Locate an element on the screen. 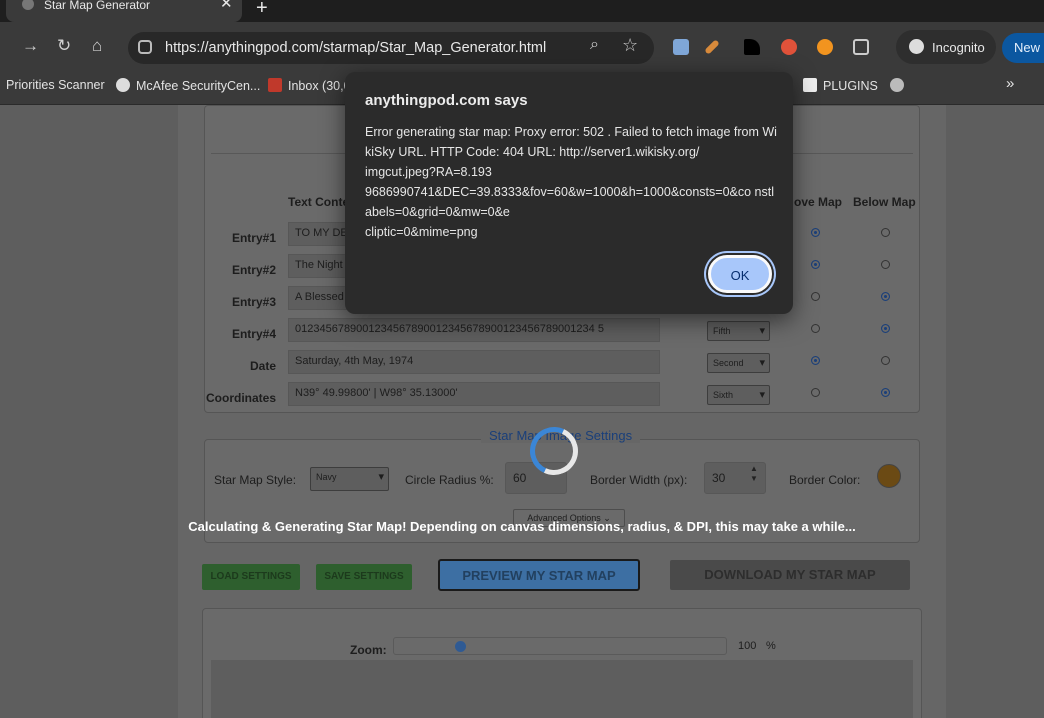 This screenshot has height=718, width=1044. bookmark-plugins: PLUGINS is located at coordinates (840, 85).